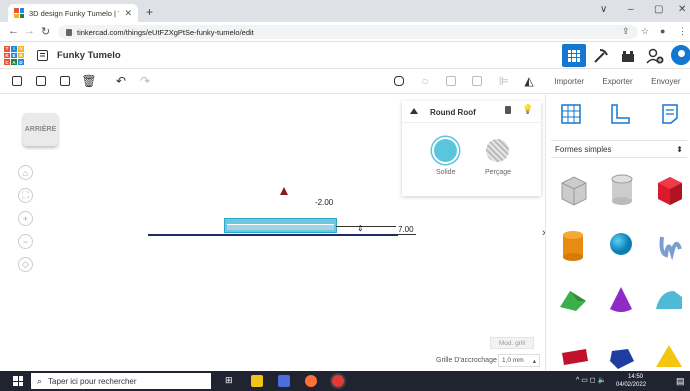  I want to click on pyramid-shape-icon, so click(669, 357).